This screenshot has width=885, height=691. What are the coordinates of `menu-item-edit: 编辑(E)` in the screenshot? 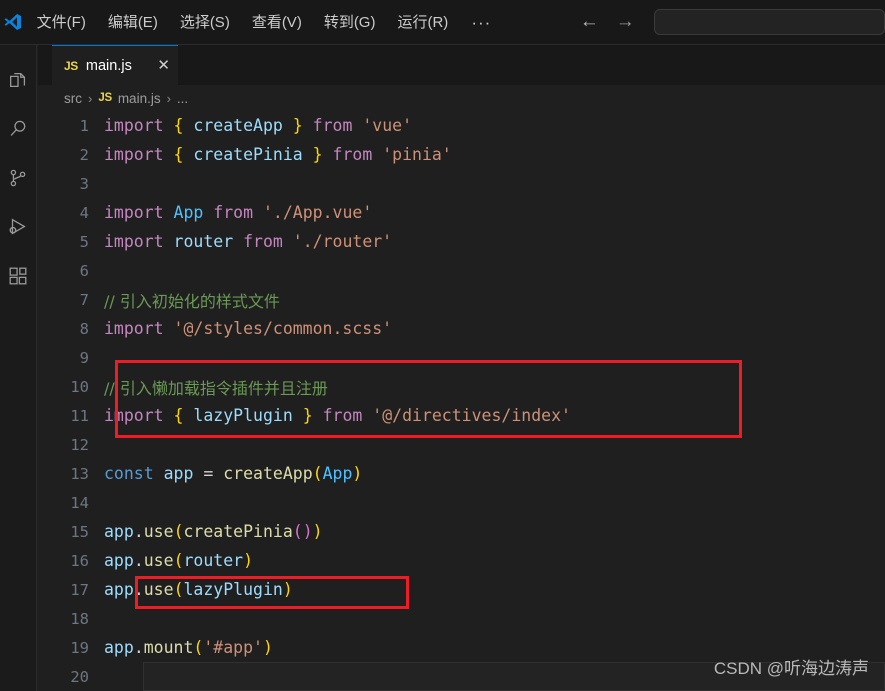 It's located at (133, 22).